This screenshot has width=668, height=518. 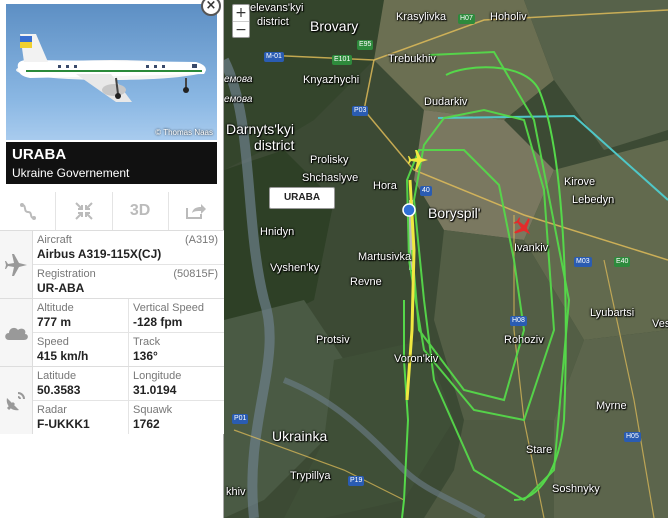 I want to click on road-marker: 40, so click(x=426, y=191).